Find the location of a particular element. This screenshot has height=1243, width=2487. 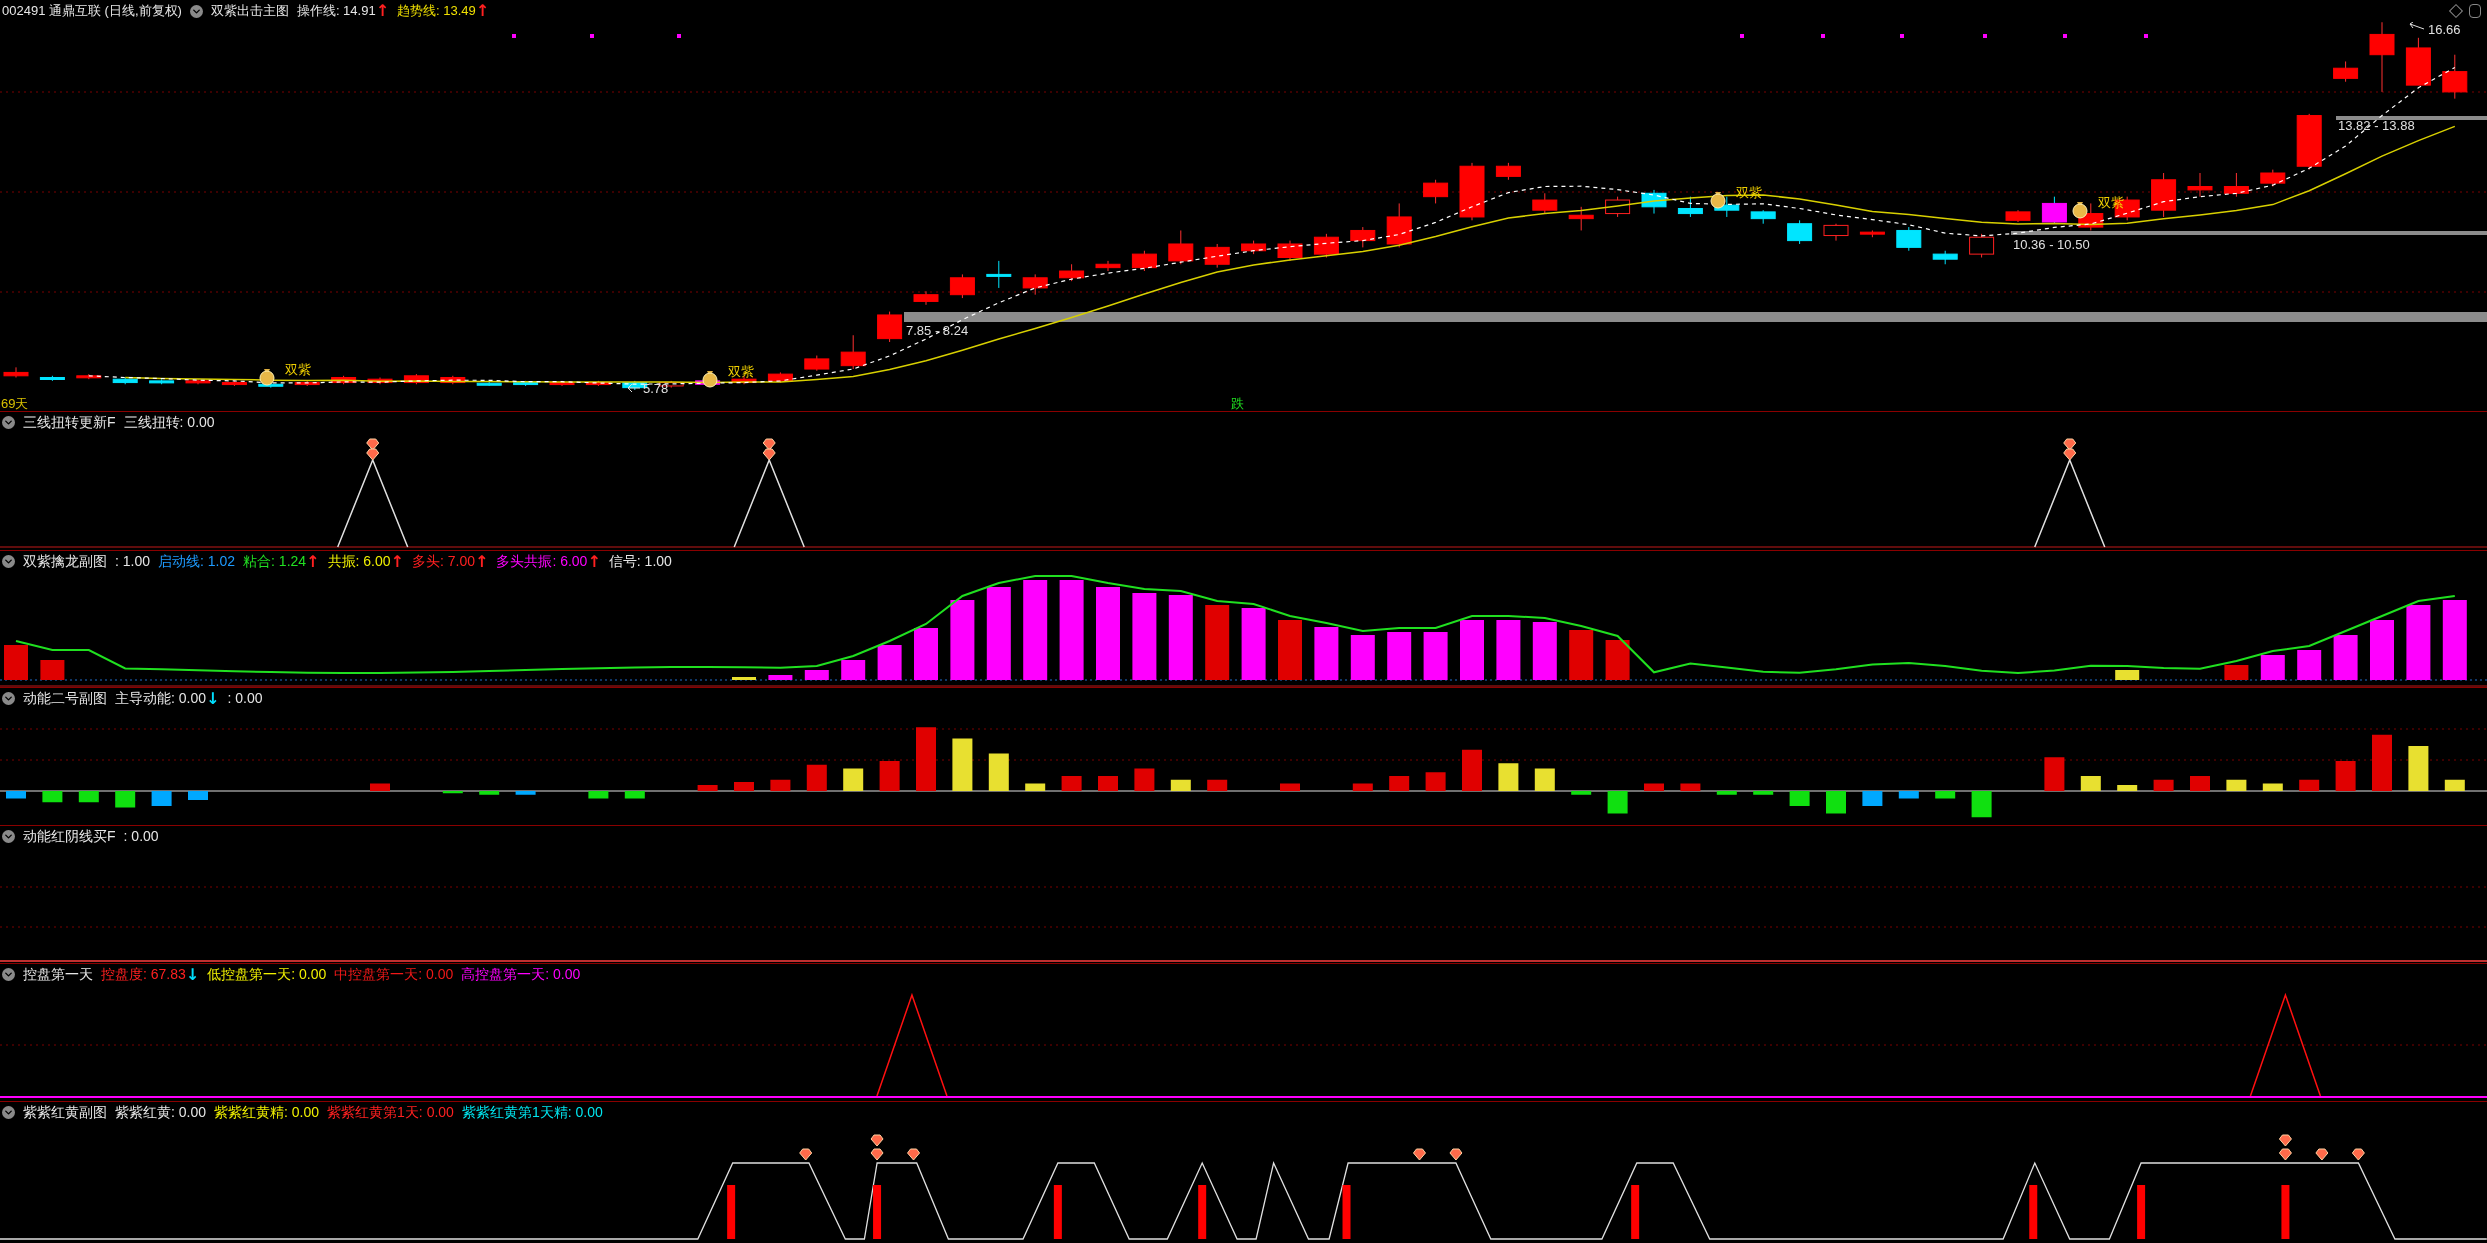

indicator-title: 控盘第一天 is located at coordinates (58, 974).